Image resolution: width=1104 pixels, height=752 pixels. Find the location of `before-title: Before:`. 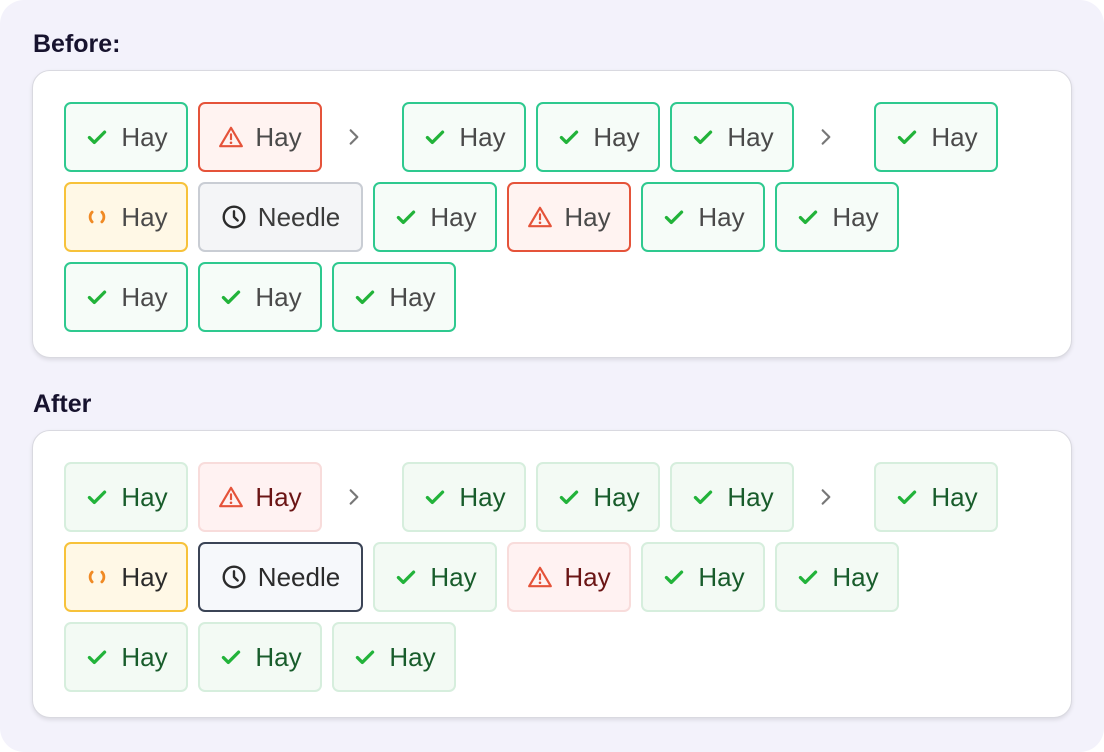

before-title: Before: is located at coordinates (77, 44).